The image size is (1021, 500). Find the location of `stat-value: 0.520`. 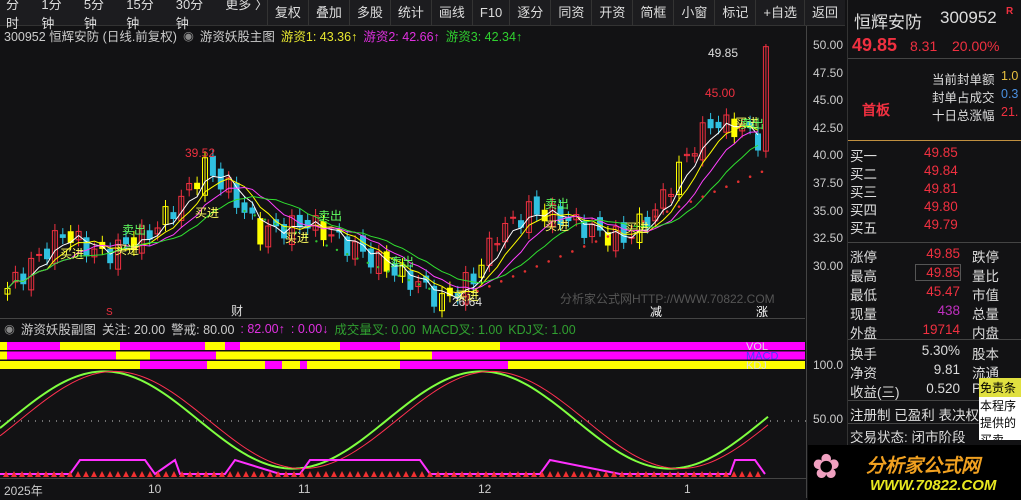

stat-value: 0.520 is located at coordinates (943, 388).